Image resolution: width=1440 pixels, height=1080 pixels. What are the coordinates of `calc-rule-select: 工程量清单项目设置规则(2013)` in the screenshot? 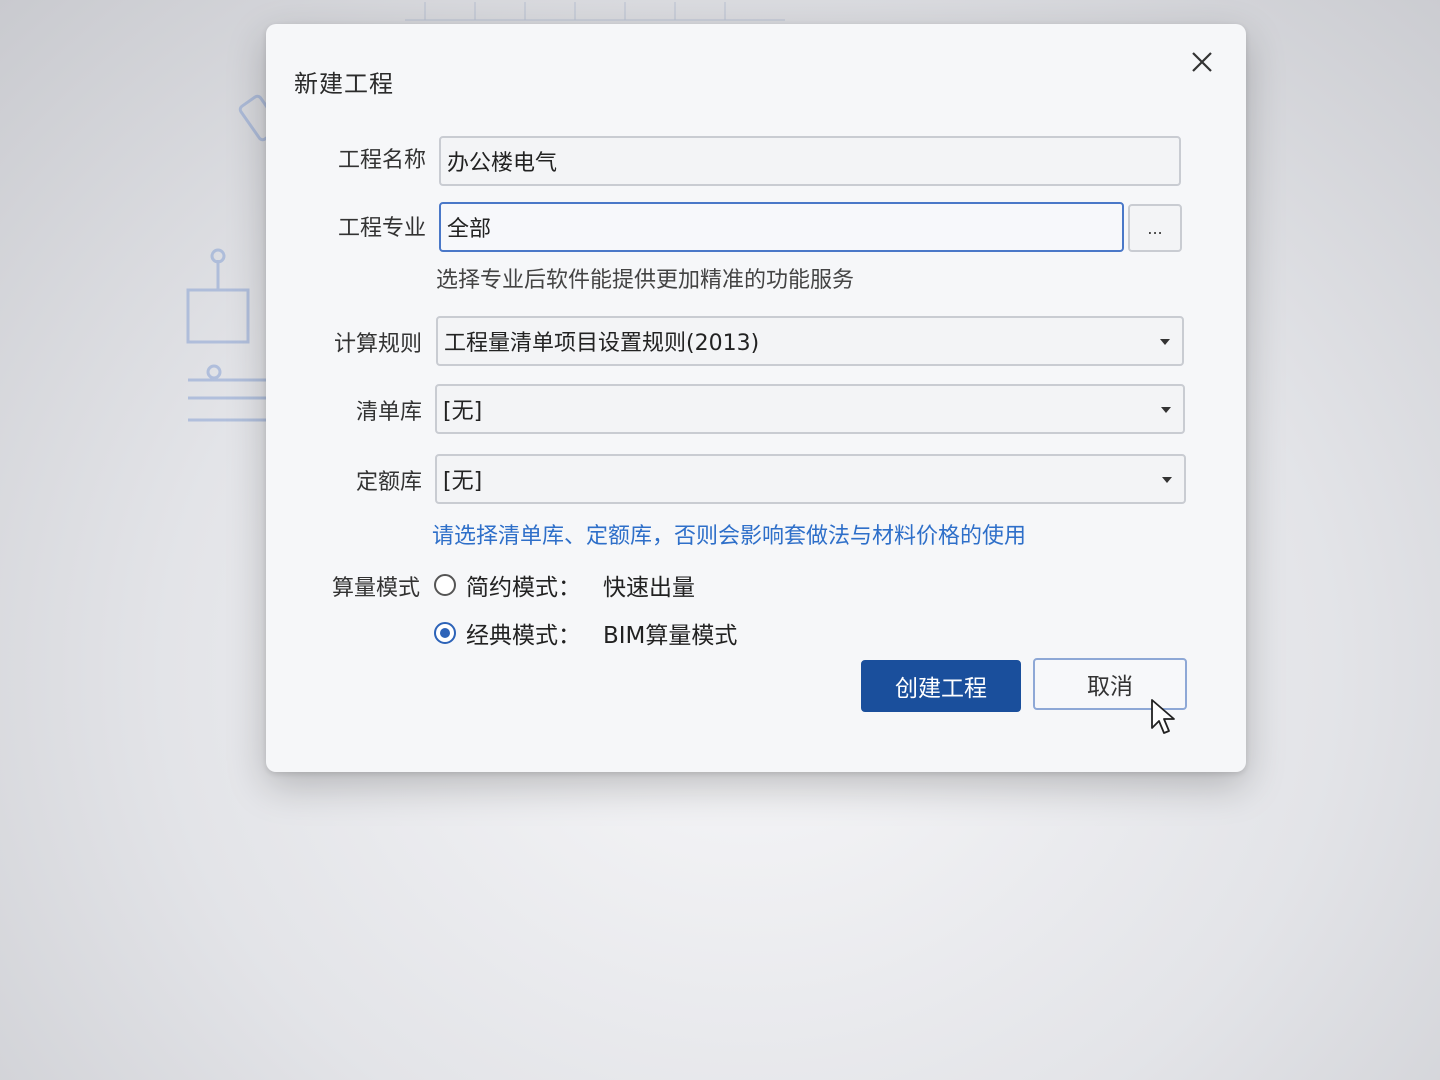 It's located at (810, 341).